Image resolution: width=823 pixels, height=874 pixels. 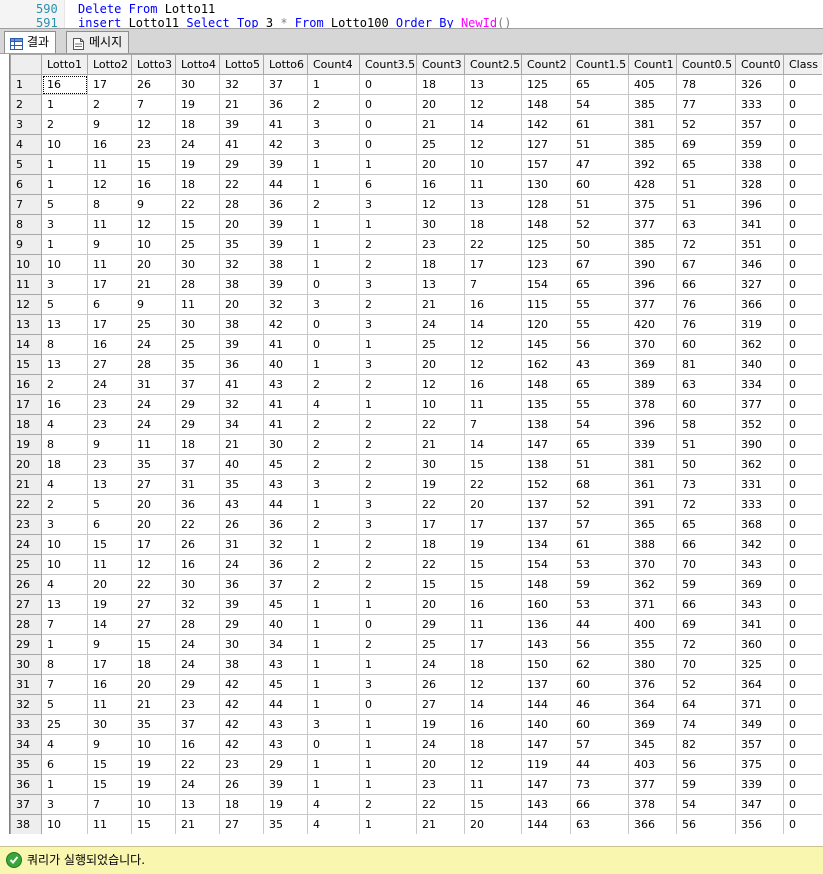 I want to click on grid-cell: 19, so click(x=440, y=724).